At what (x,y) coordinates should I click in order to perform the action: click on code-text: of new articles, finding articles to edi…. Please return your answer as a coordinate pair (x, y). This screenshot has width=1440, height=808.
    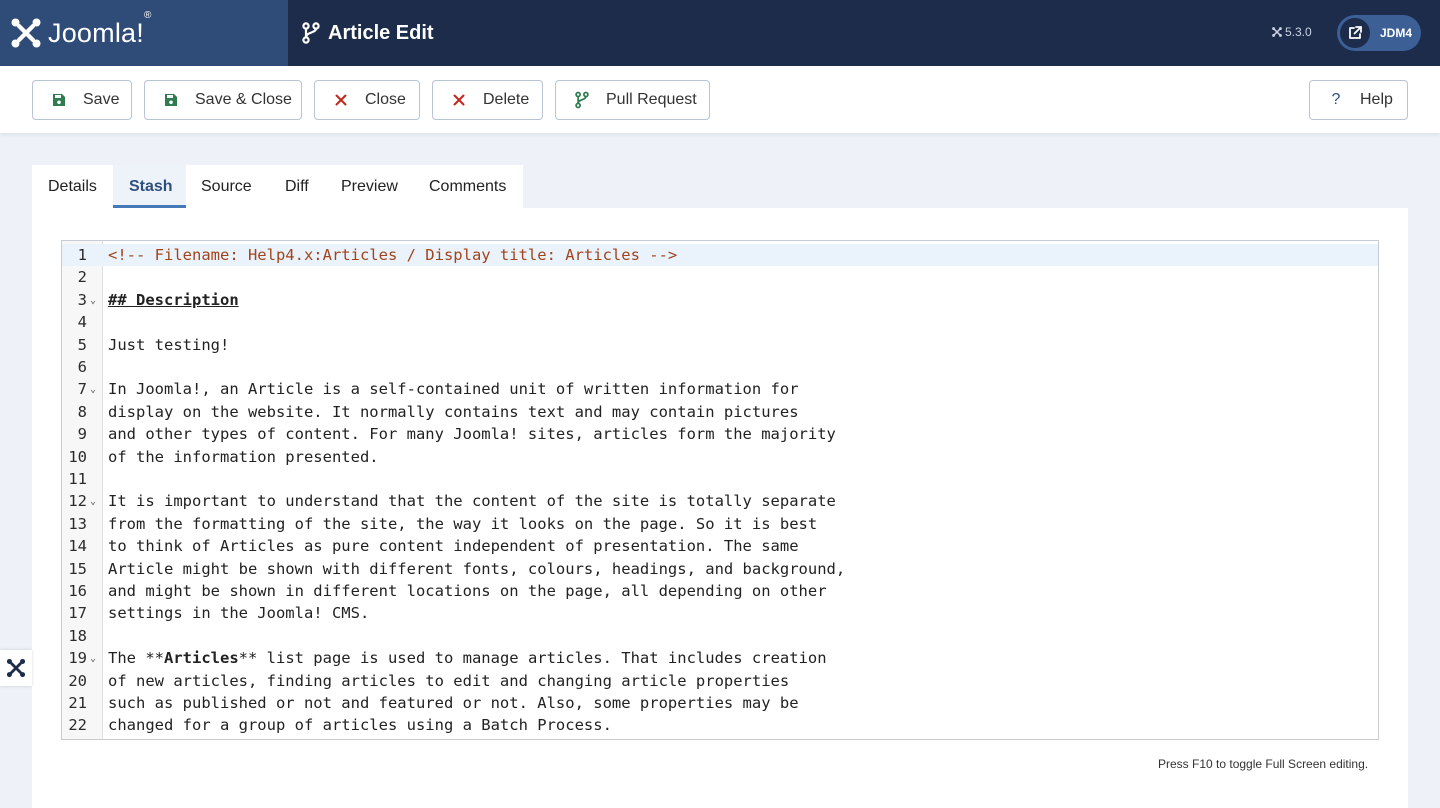
    Looking at the image, I should click on (449, 680).